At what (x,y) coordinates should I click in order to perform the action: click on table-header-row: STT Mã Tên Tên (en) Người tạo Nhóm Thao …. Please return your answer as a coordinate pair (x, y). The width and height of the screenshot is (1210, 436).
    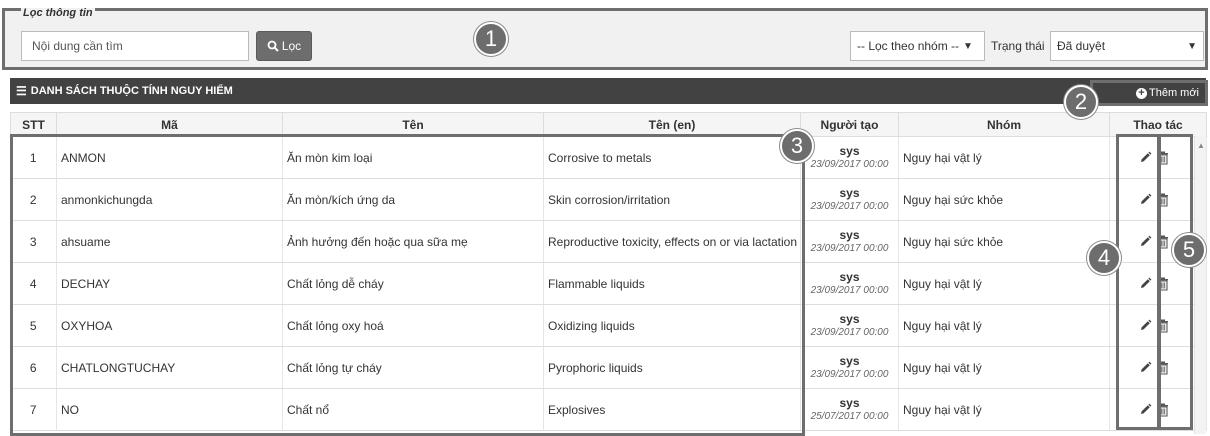
    Looking at the image, I should click on (608, 124).